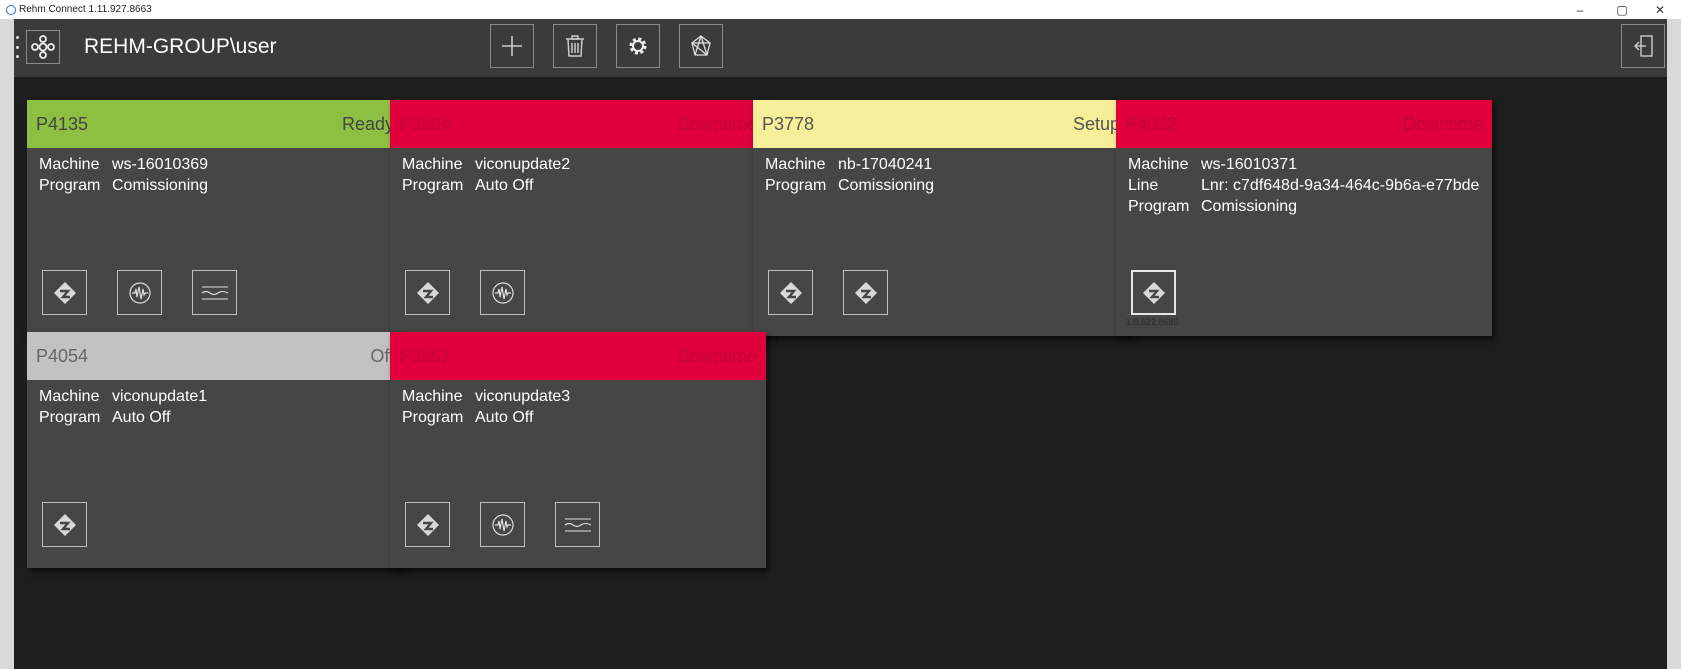  I want to click on detail-row: Program Comissioning, so click(215, 185).